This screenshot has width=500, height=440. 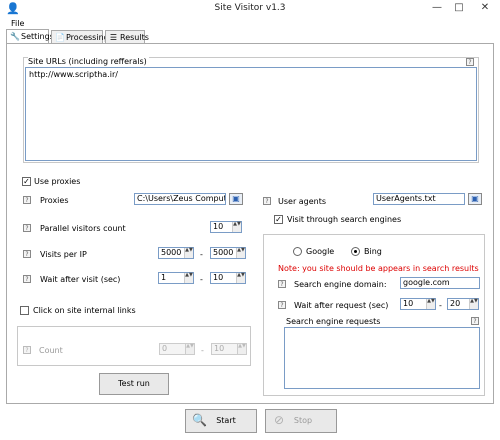 I want to click on parallel-visitors-value: 10, so click(x=218, y=226).